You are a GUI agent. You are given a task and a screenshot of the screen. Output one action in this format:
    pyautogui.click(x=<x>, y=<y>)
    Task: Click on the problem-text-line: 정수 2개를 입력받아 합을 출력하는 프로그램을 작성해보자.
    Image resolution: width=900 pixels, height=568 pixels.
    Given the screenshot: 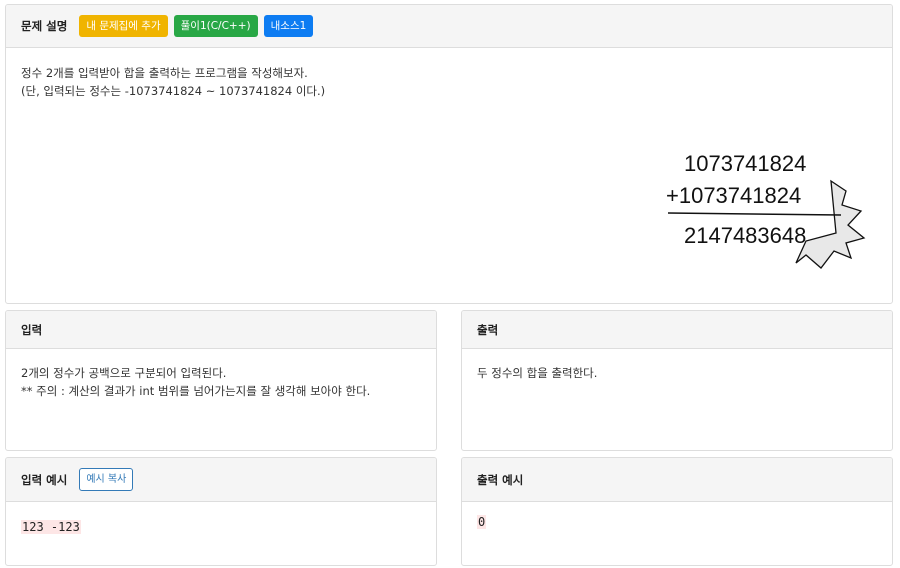 What is the action you would take?
    pyautogui.click(x=164, y=73)
    